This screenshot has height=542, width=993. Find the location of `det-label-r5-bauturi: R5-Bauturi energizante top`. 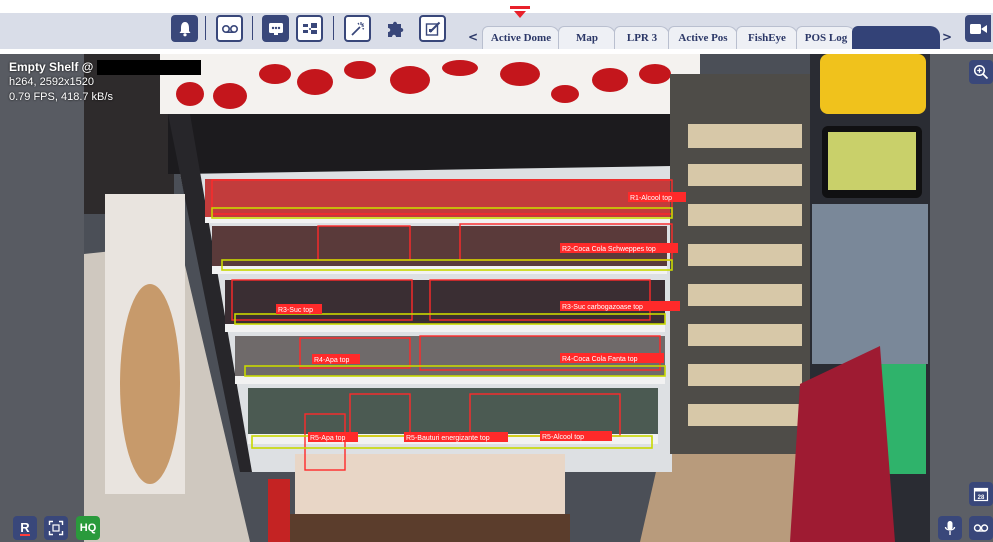

det-label-r5-bauturi: R5-Bauturi energizante top is located at coordinates (448, 438).